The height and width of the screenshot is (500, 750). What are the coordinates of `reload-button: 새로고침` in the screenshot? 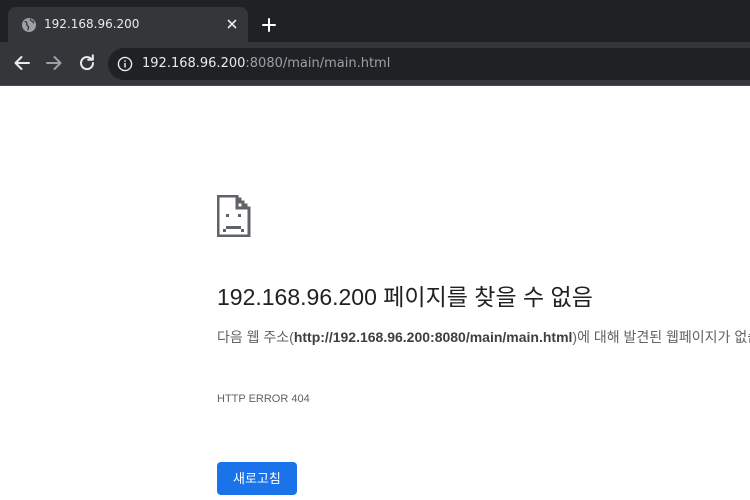 It's located at (257, 478).